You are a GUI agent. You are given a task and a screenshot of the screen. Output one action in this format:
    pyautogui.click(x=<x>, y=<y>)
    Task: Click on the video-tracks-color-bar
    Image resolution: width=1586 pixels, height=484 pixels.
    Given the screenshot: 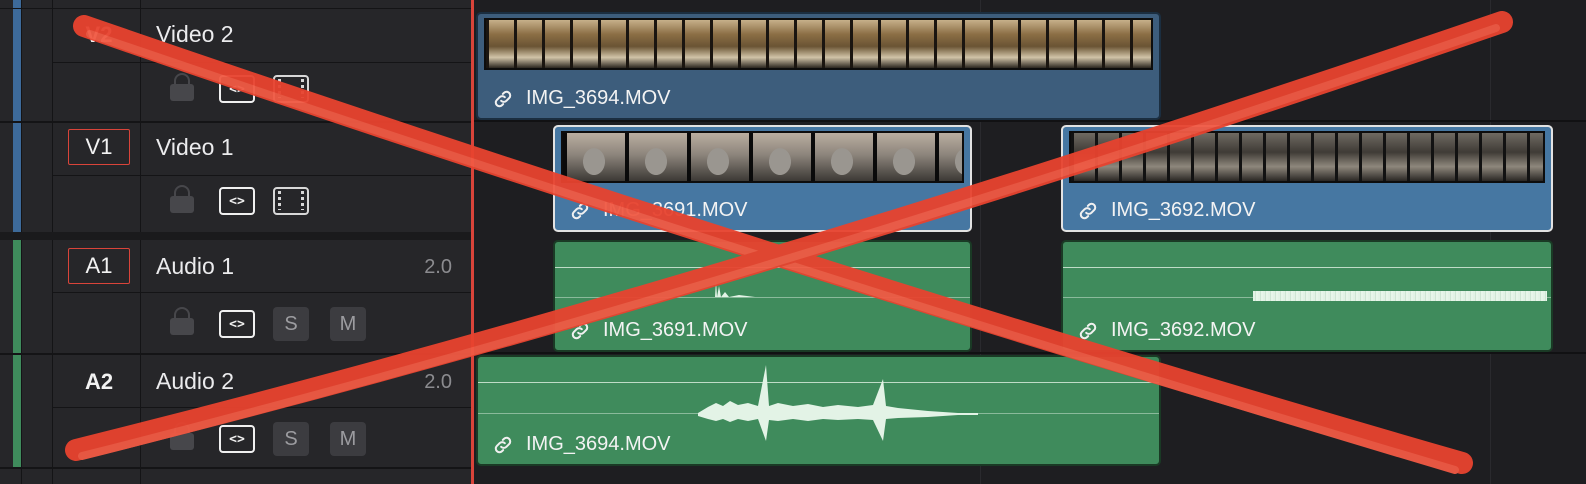 What is the action you would take?
    pyautogui.click(x=17, y=116)
    